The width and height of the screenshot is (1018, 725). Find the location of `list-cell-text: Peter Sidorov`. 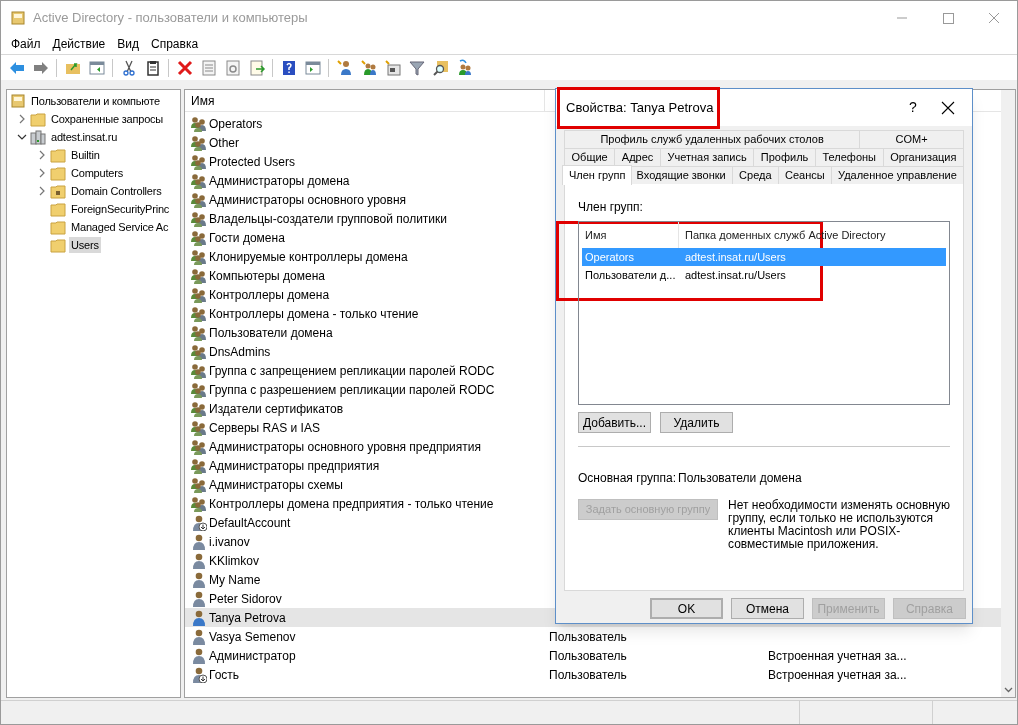

list-cell-text: Peter Sidorov is located at coordinates (246, 599).